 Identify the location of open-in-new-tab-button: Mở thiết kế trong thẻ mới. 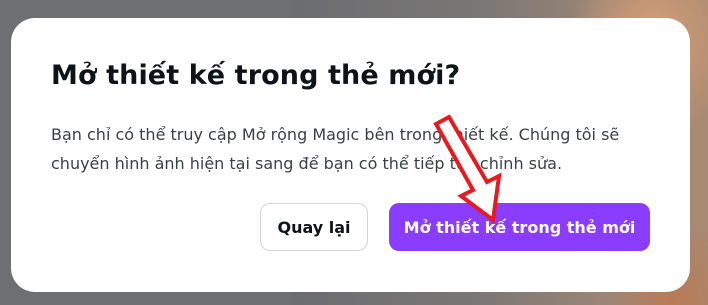
(519, 227).